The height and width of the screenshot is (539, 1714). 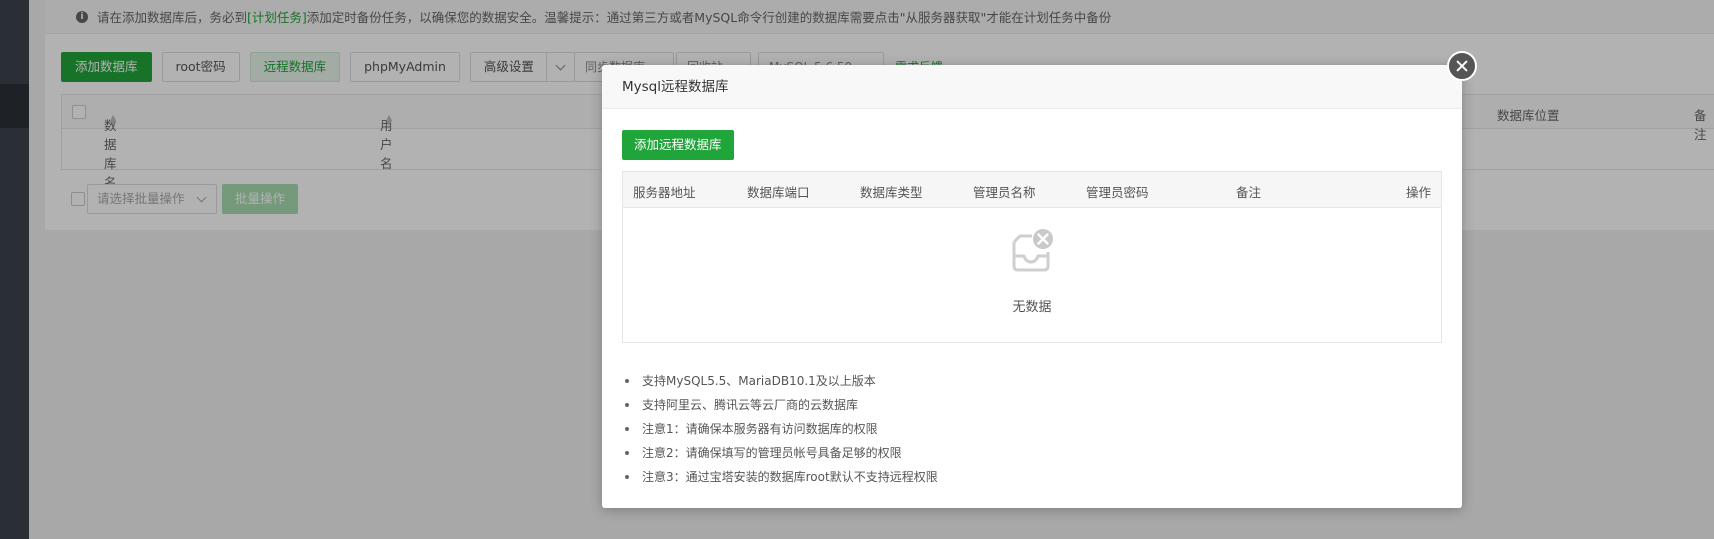 I want to click on column-header: 服务器地址, so click(x=664, y=192).